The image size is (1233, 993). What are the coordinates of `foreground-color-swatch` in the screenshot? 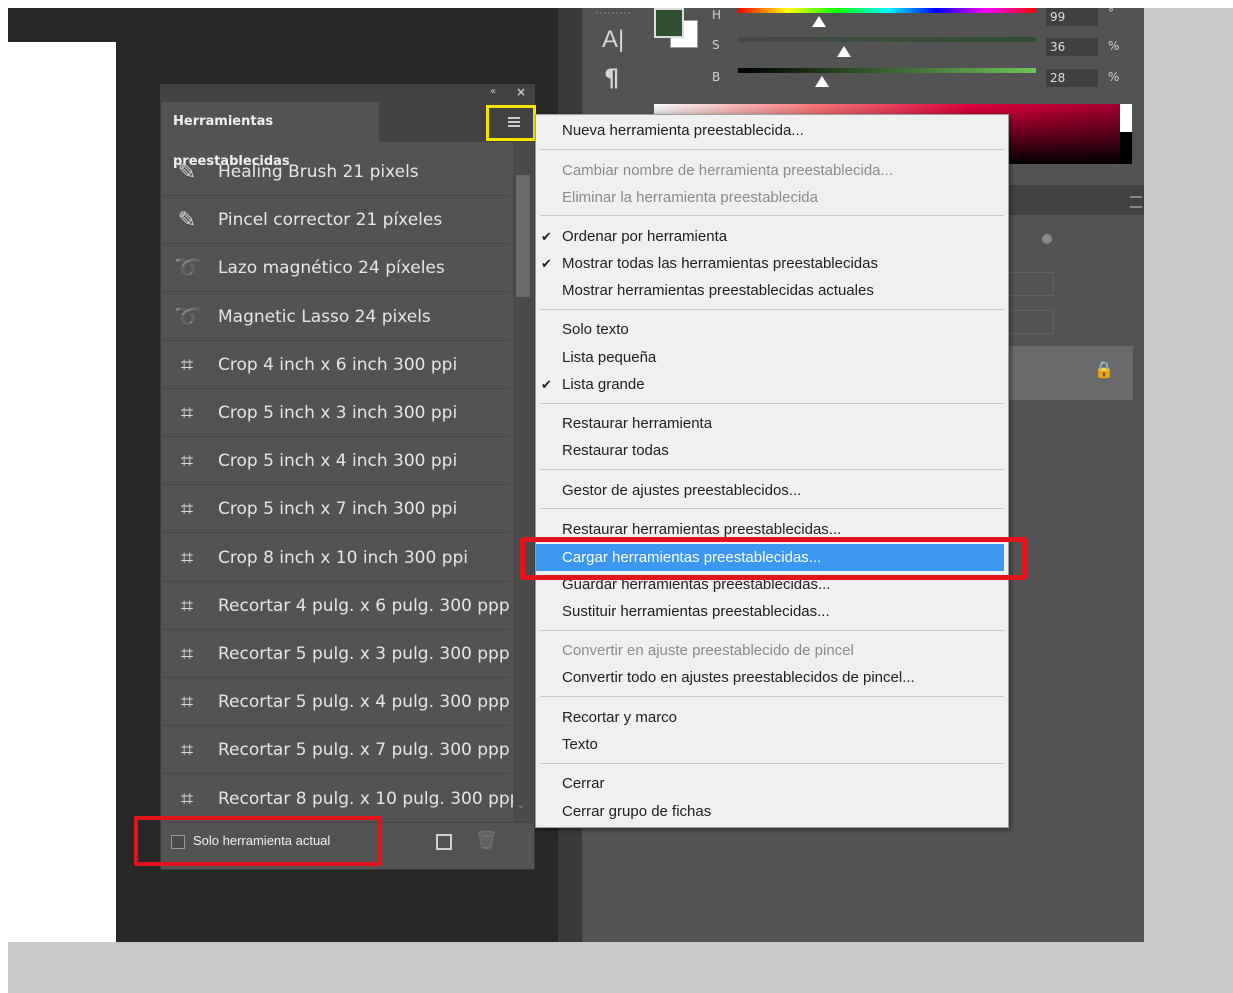 It's located at (669, 23).